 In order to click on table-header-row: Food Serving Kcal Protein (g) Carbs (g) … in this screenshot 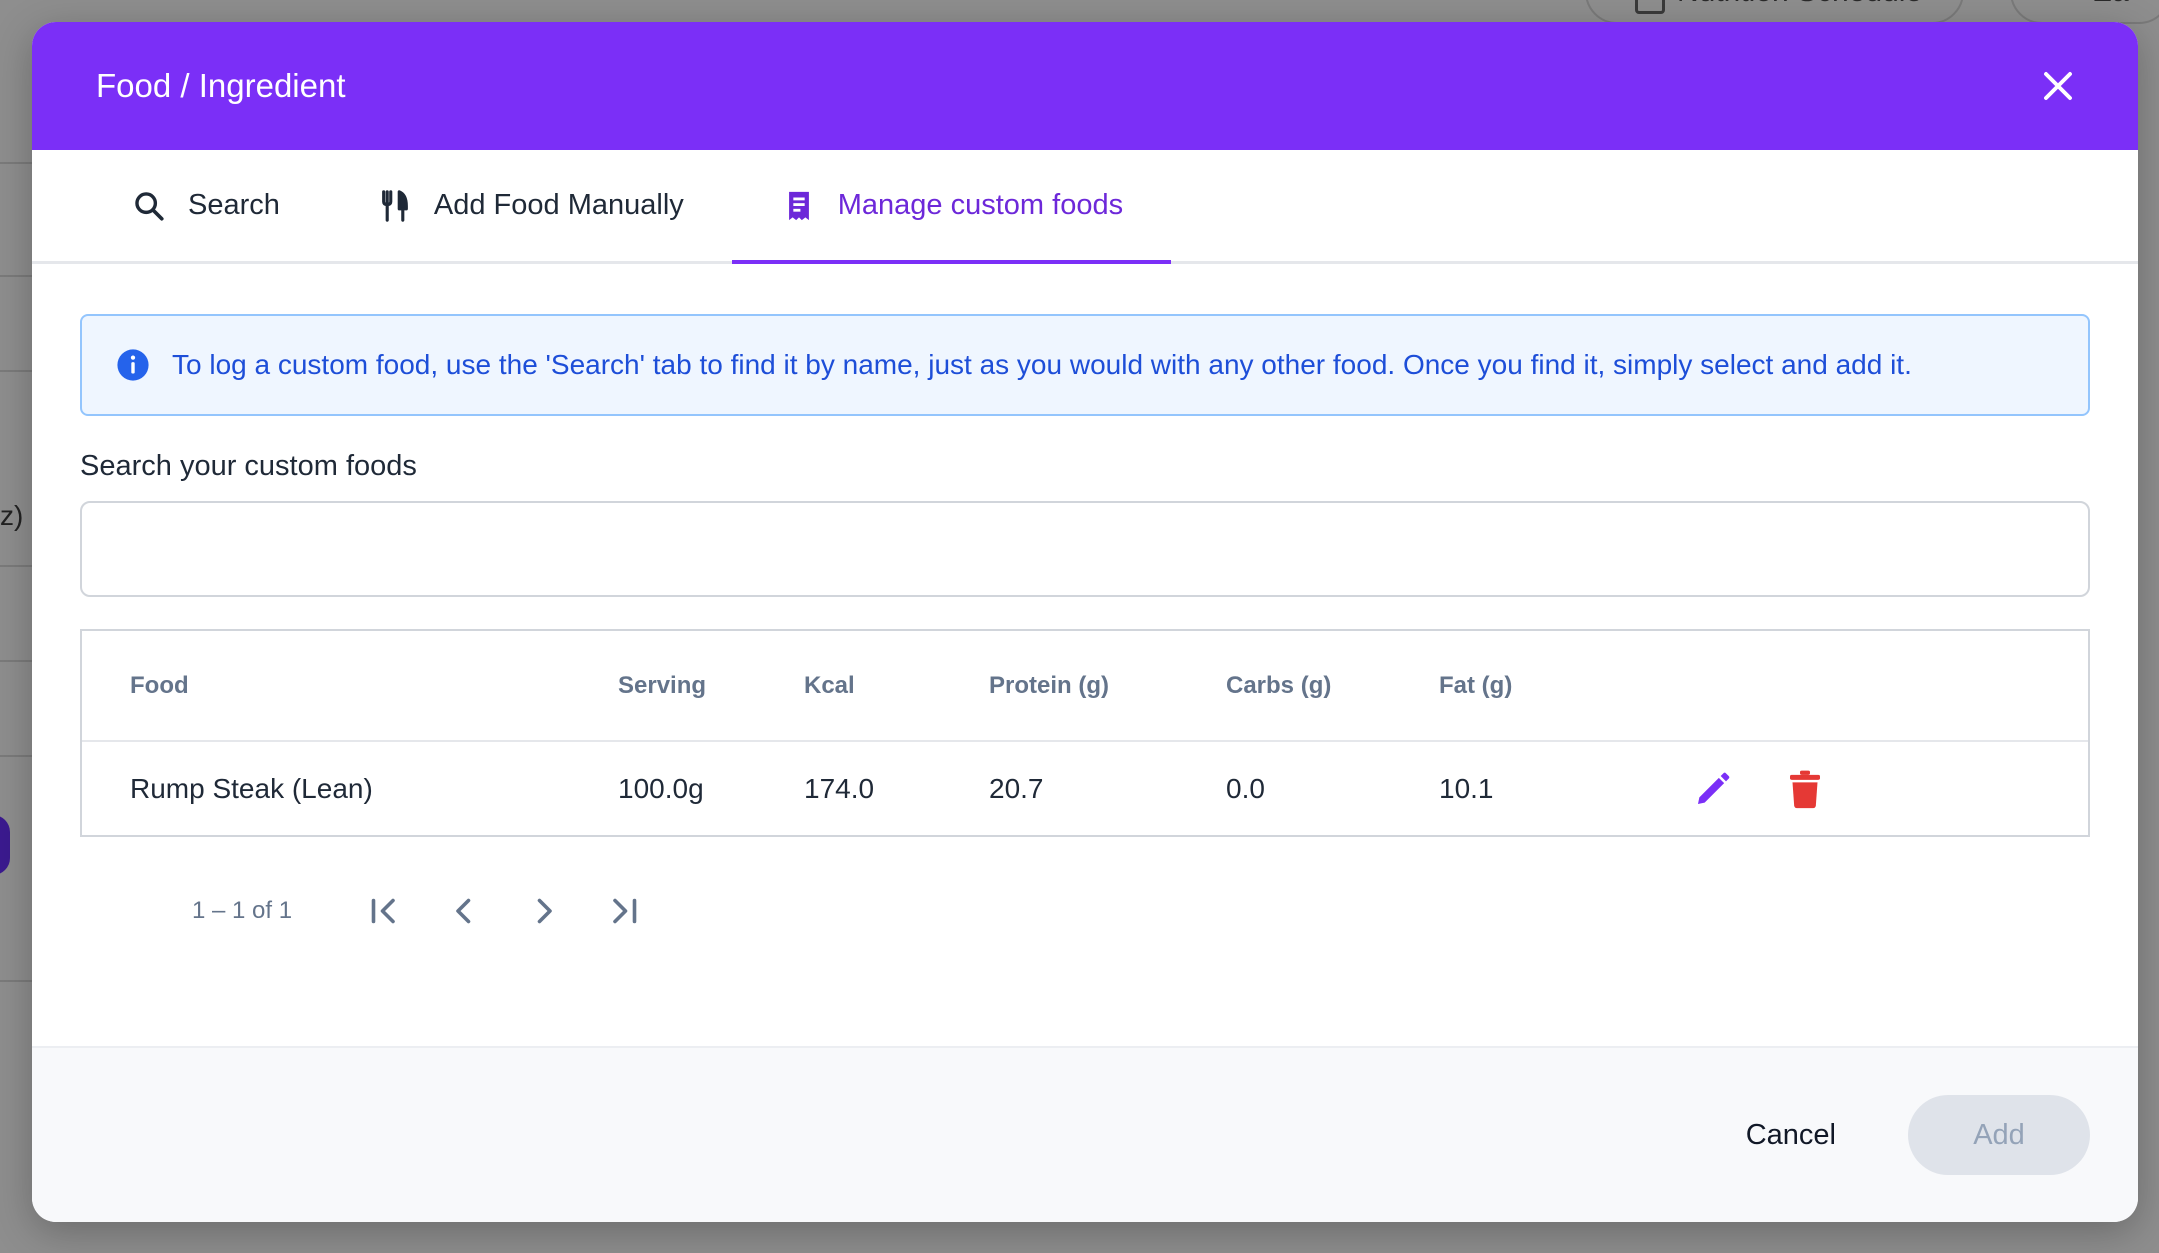, I will do `click(1085, 686)`.